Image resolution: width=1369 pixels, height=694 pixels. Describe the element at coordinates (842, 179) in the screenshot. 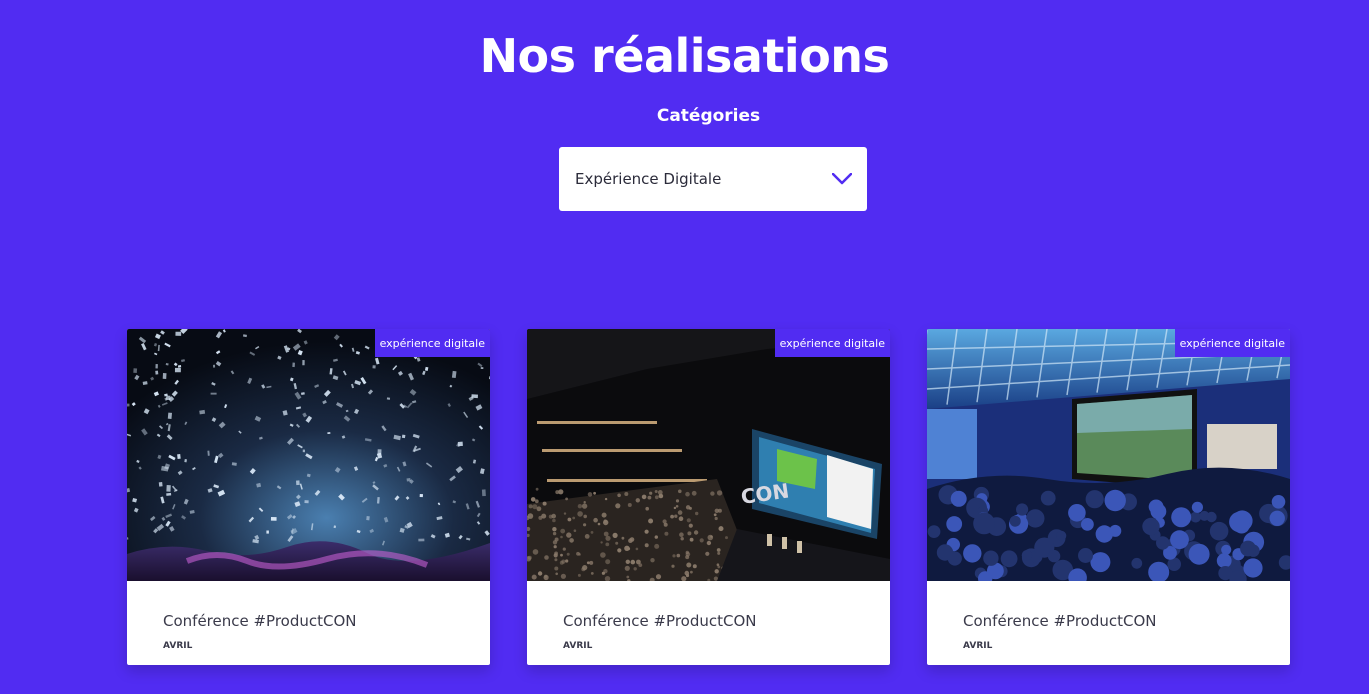

I see `chevron-down-icon` at that location.